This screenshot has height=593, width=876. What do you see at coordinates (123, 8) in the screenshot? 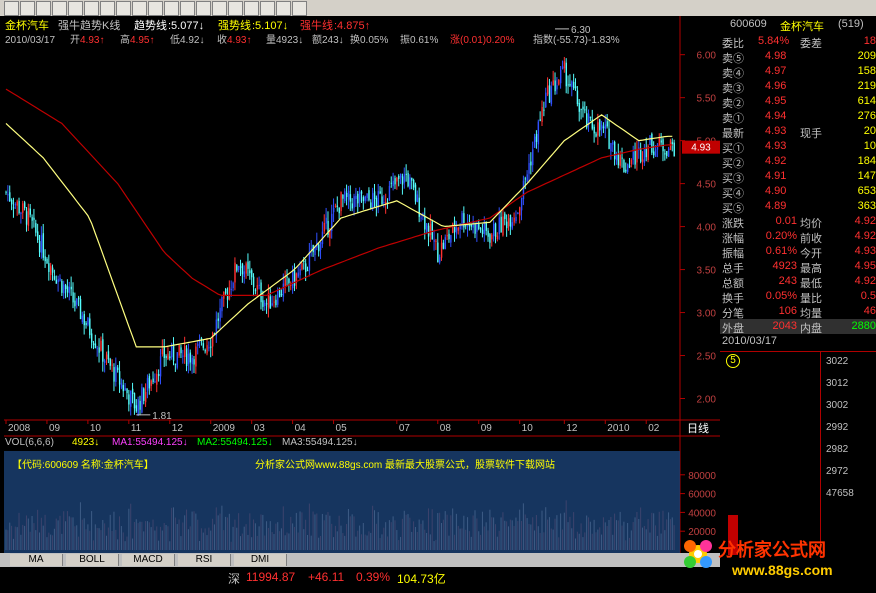
I see `line-icon` at bounding box center [123, 8].